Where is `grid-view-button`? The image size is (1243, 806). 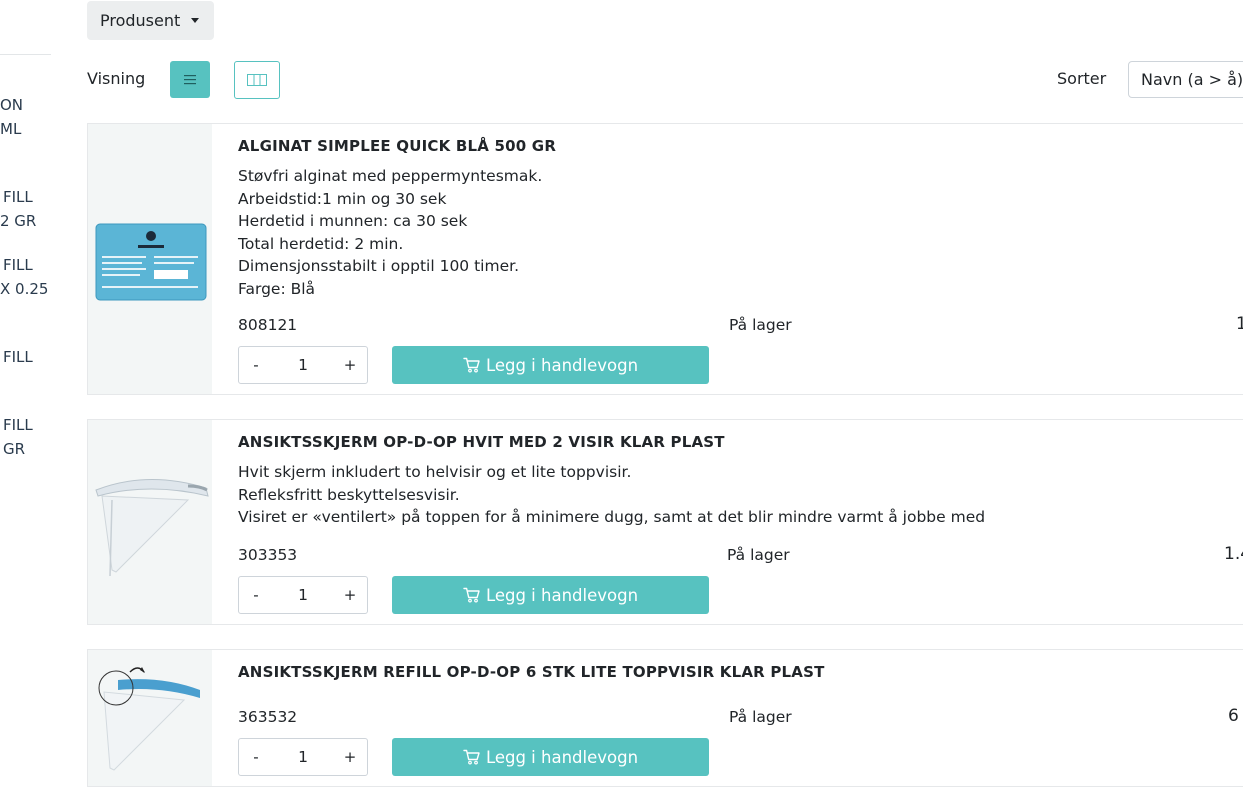
grid-view-button is located at coordinates (257, 80).